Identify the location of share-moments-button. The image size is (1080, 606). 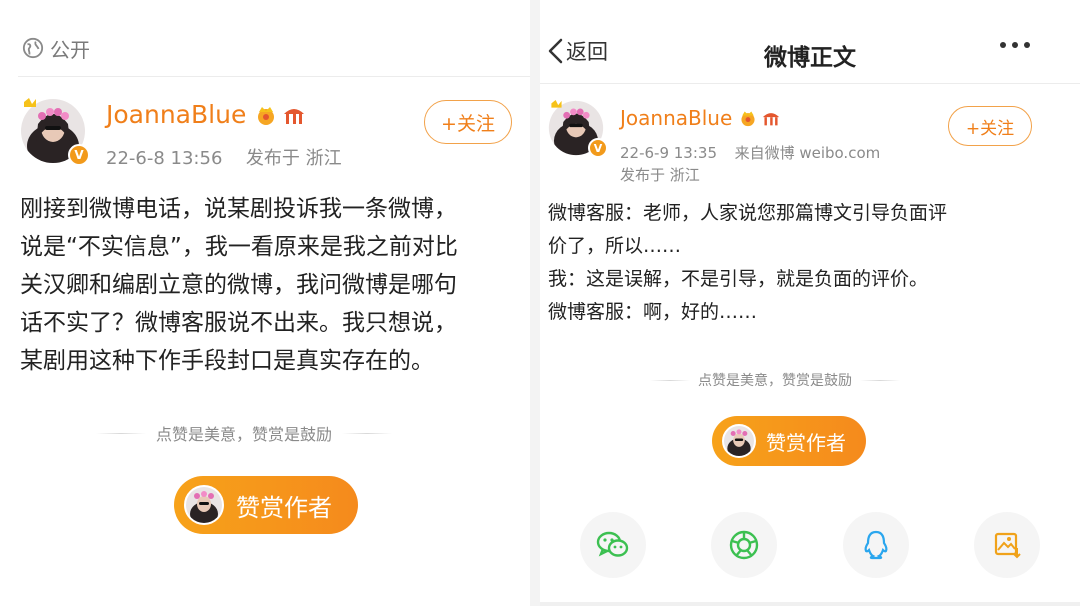
(744, 545).